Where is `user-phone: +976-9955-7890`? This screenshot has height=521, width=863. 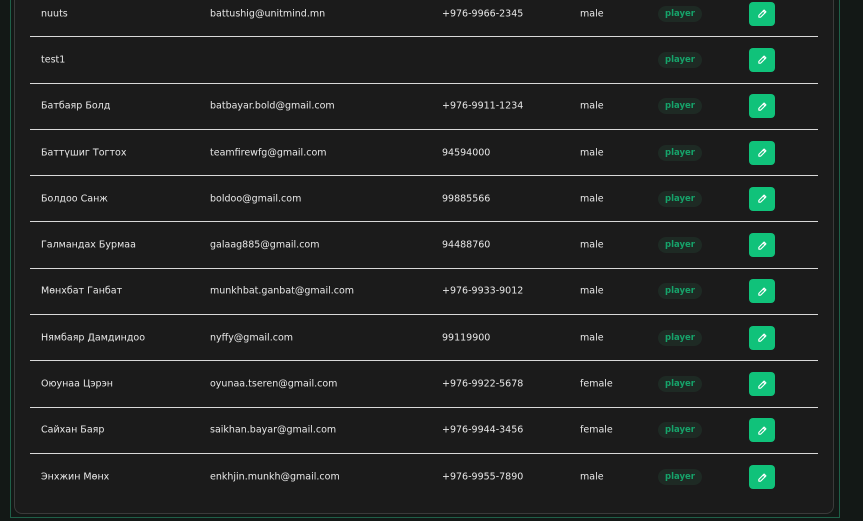
user-phone: +976-9955-7890 is located at coordinates (483, 477).